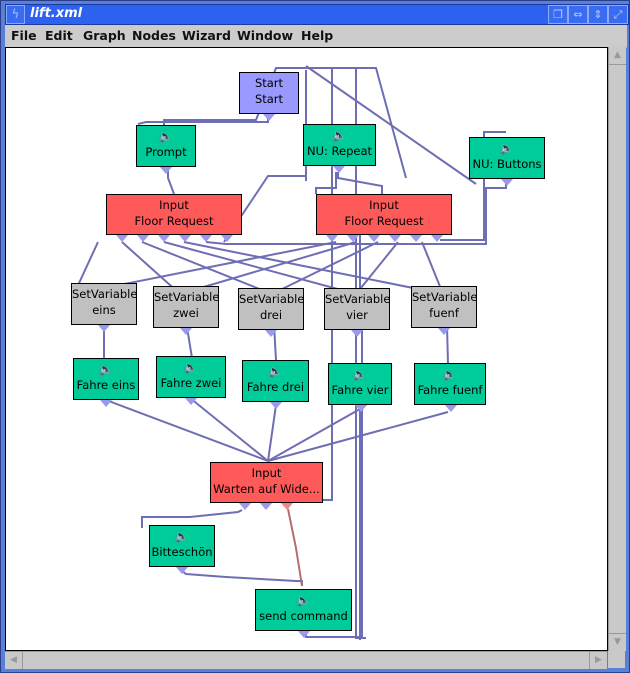 The image size is (630, 673). Describe the element at coordinates (271, 315) in the screenshot. I see `node-label: drei` at that location.